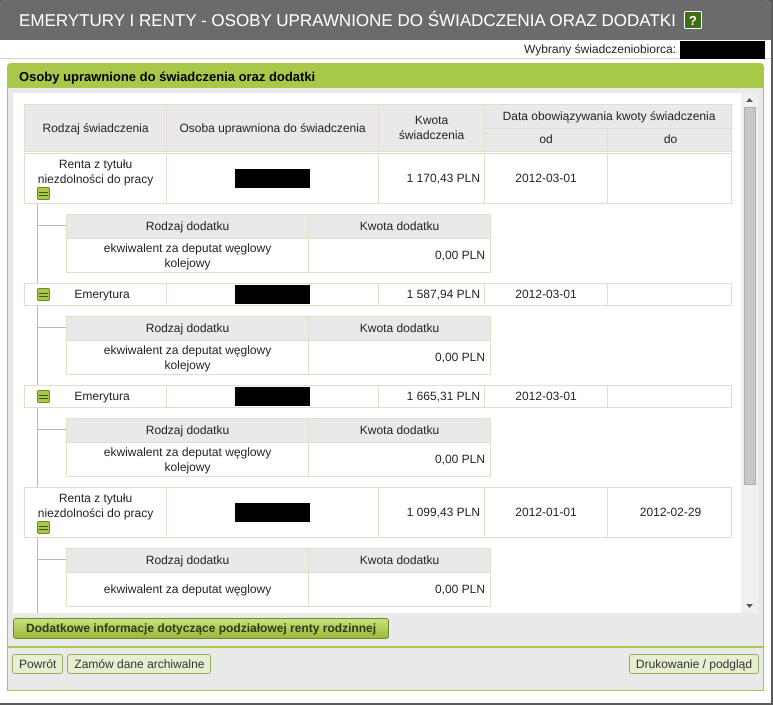 The height and width of the screenshot is (705, 773). I want to click on column-header: Kwota świadczenia, so click(432, 128).